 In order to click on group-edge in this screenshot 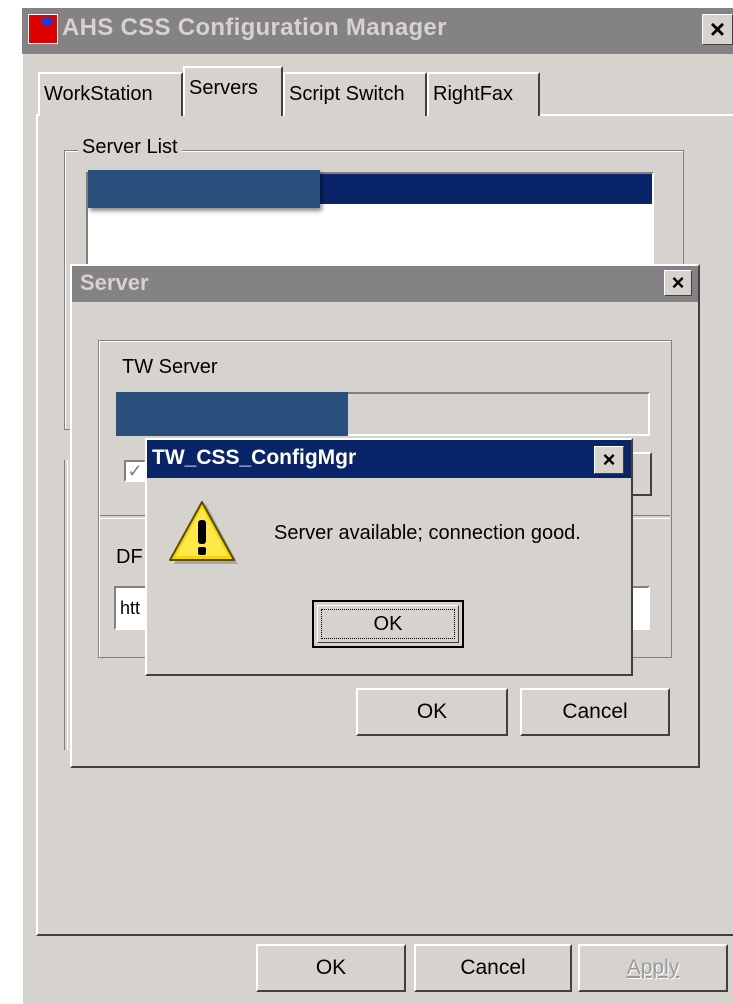, I will do `click(66, 605)`.